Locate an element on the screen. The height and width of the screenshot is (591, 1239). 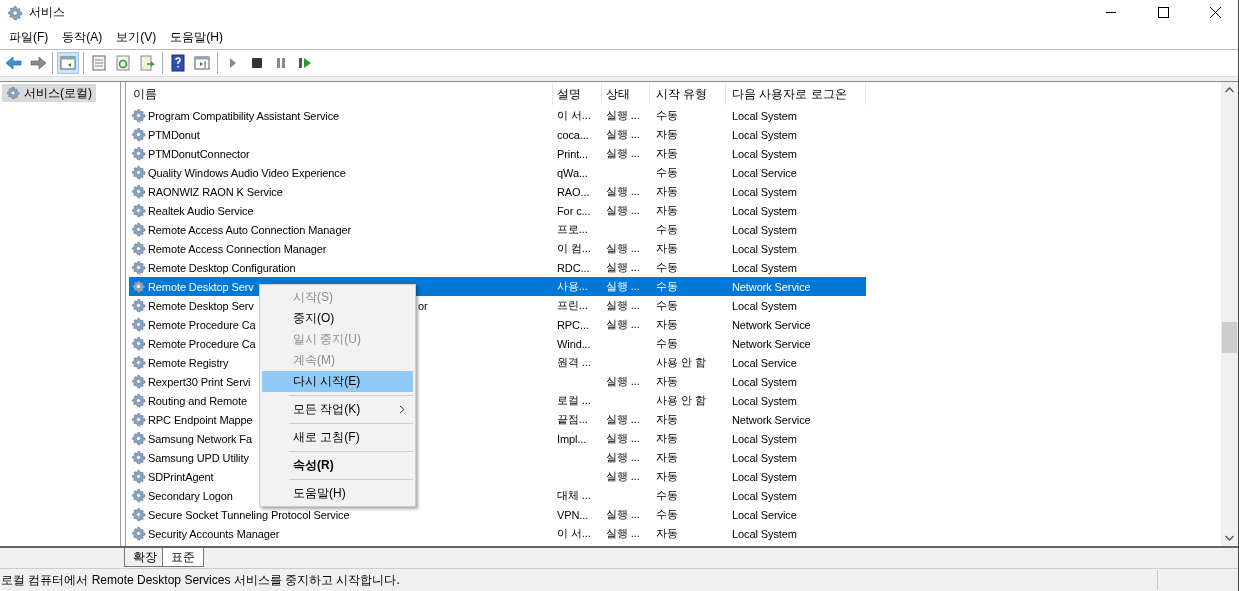
column-header: 시작 유형 is located at coordinates (688, 94).